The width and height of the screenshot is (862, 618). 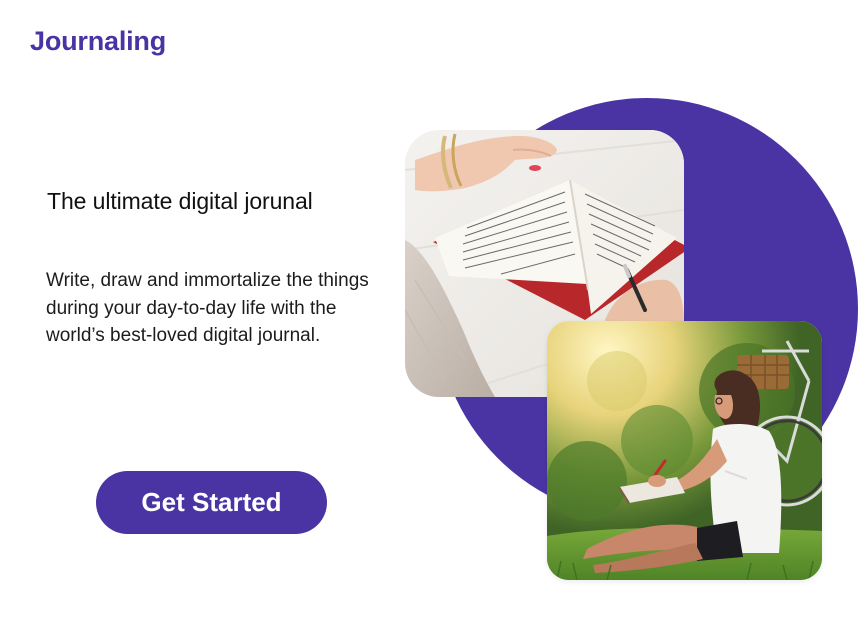 I want to click on woman-in-park-photo, so click(x=684, y=450).